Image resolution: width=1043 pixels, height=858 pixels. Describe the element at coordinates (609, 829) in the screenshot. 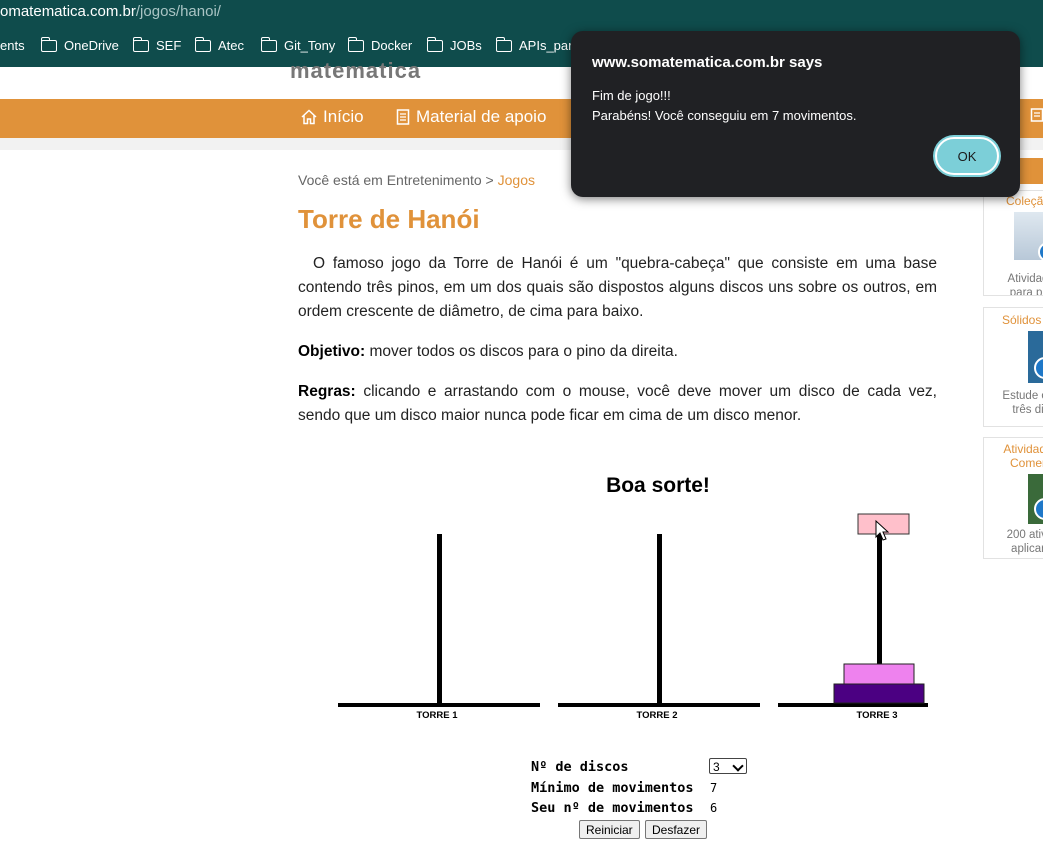

I see `reset-button: Reiniciar` at that location.